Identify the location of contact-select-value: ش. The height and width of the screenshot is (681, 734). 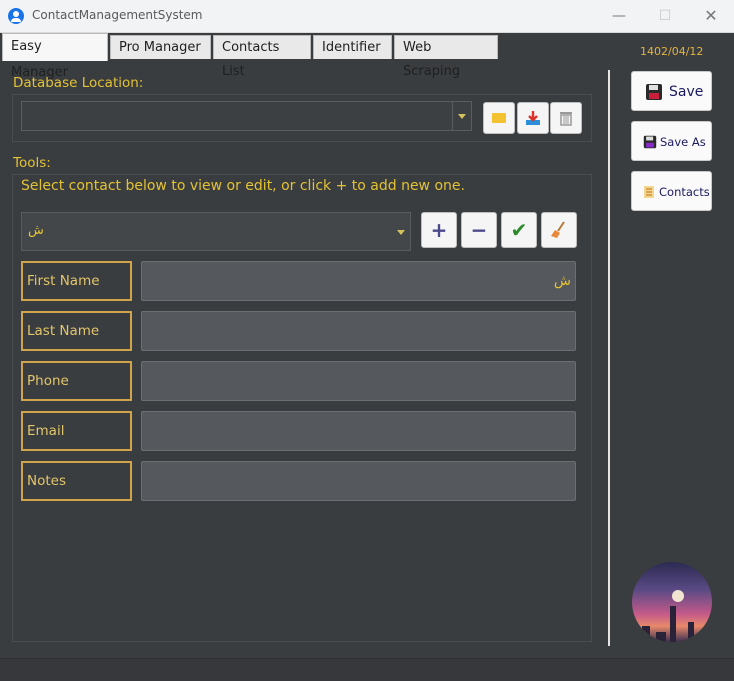
(36, 230).